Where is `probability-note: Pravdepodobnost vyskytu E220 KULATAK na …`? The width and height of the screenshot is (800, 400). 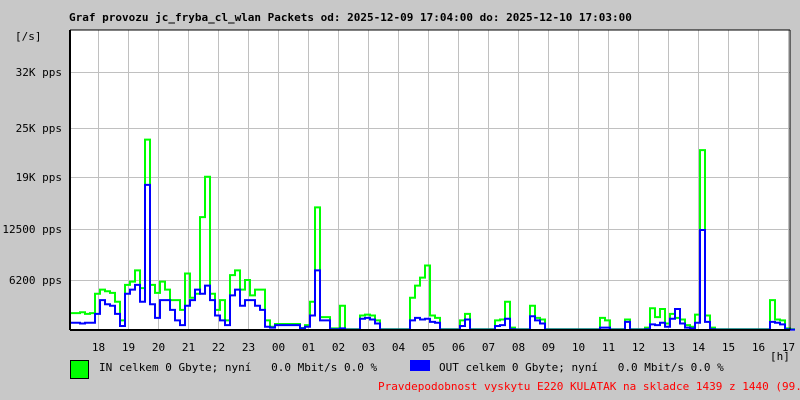
probability-note: Pravdepodobnost vyskytu E220 KULATAK na … is located at coordinates (589, 386).